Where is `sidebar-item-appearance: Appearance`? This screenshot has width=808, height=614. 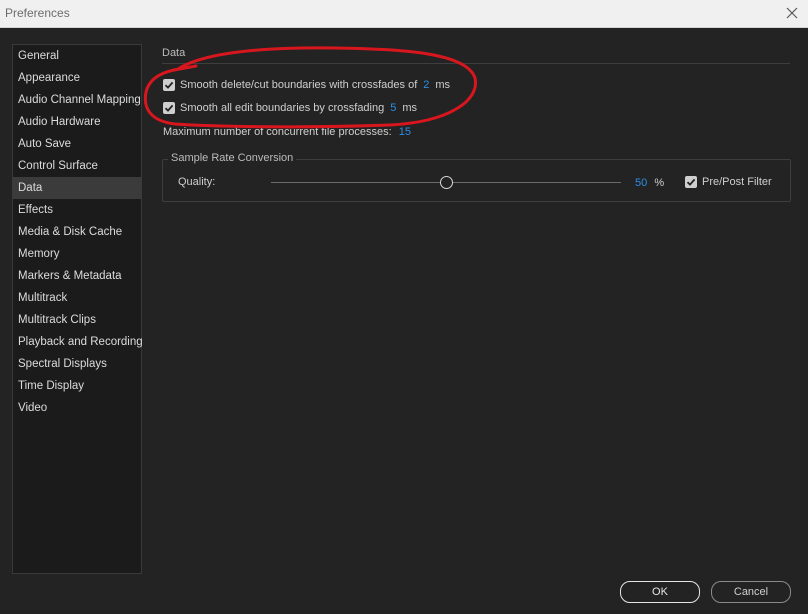 sidebar-item-appearance: Appearance is located at coordinates (77, 78).